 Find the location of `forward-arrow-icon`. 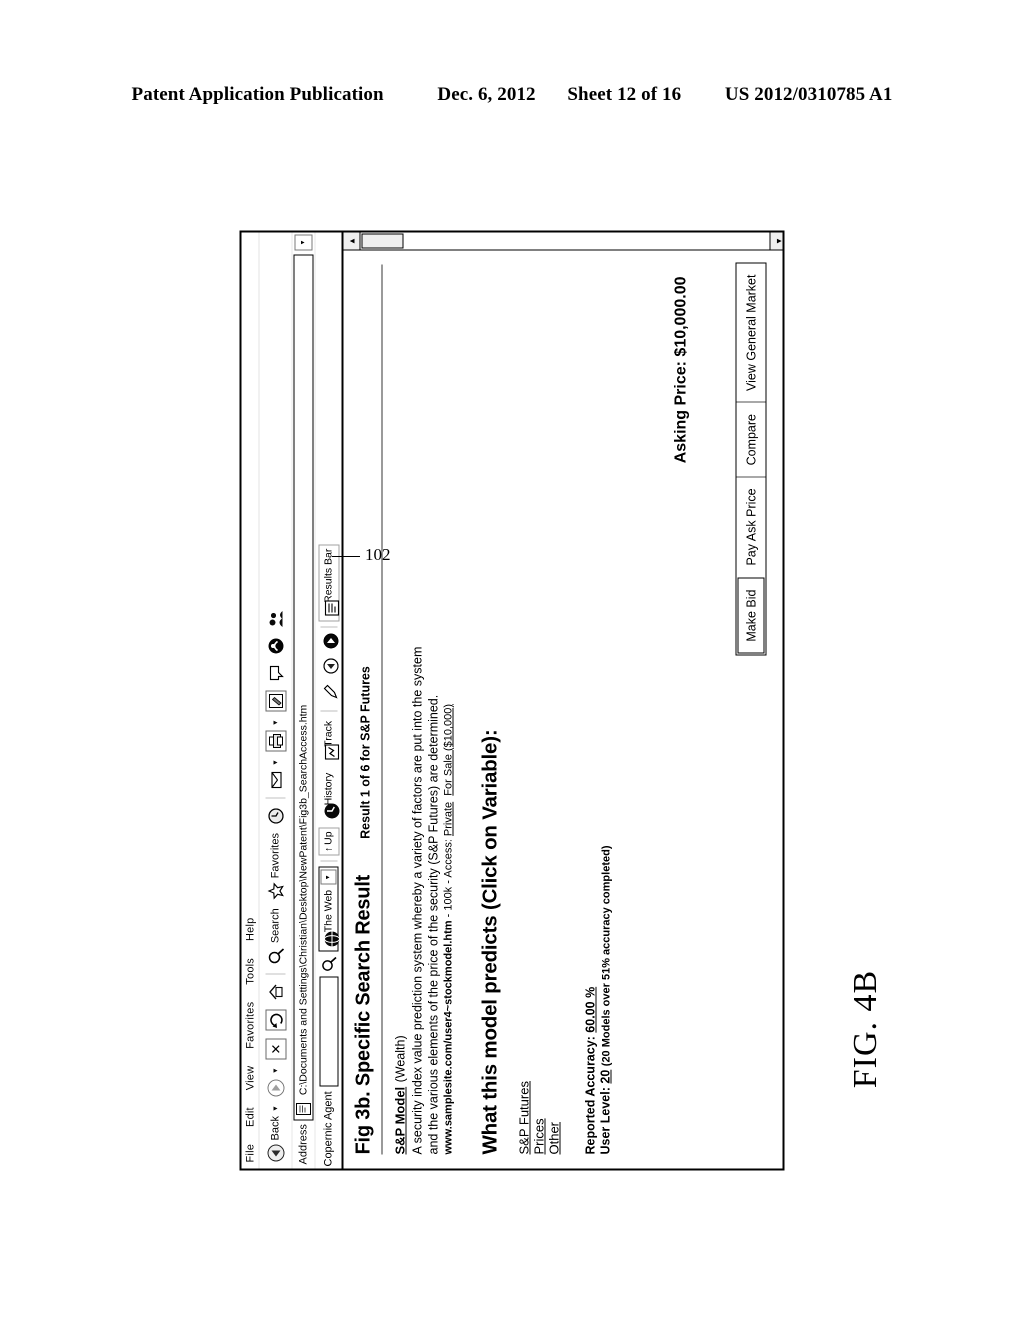

forward-arrow-icon is located at coordinates (275, 1087).